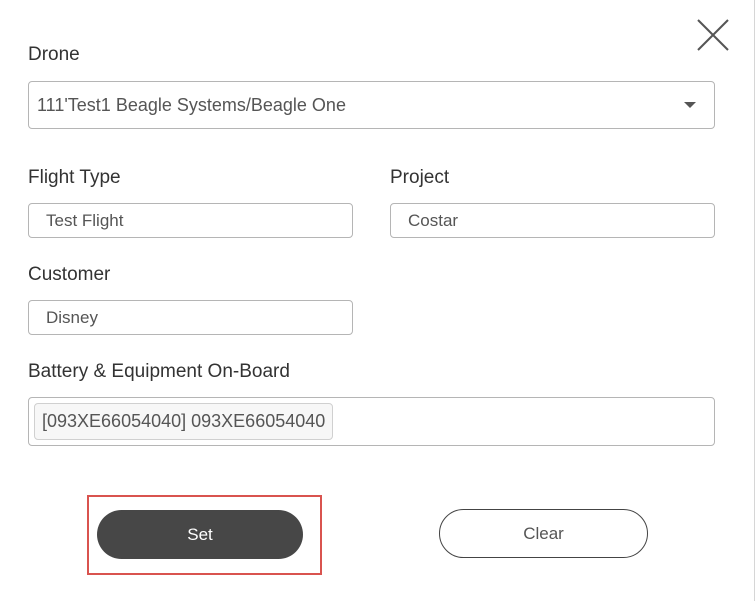  Describe the element at coordinates (184, 421) in the screenshot. I see `equipment-tag: [093XE66054040] 093XE66054040` at that location.